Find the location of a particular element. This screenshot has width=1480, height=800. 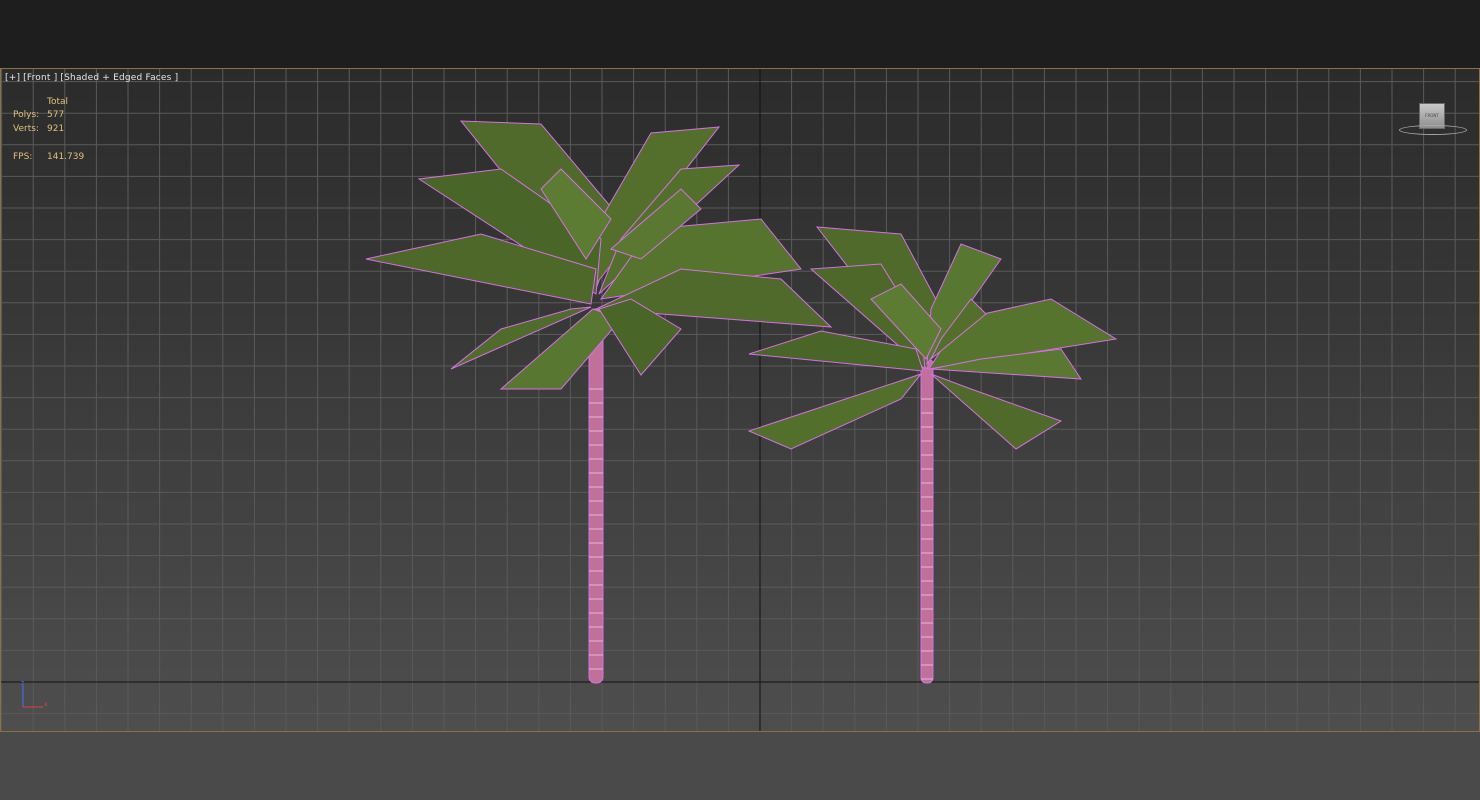

viewport-label-menu: [+] [Front ] [Shaded + Edged Faces ] is located at coordinates (93, 78).